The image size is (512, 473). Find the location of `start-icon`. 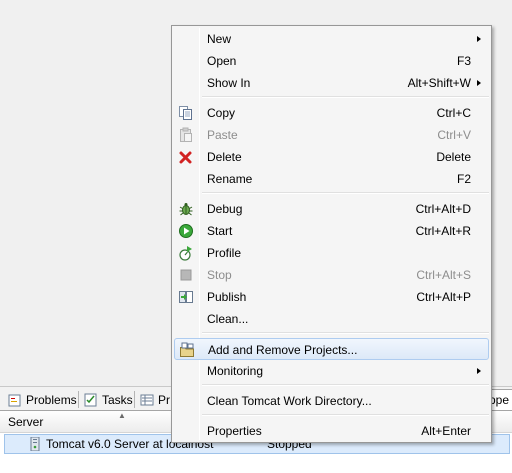

start-icon is located at coordinates (186, 231).